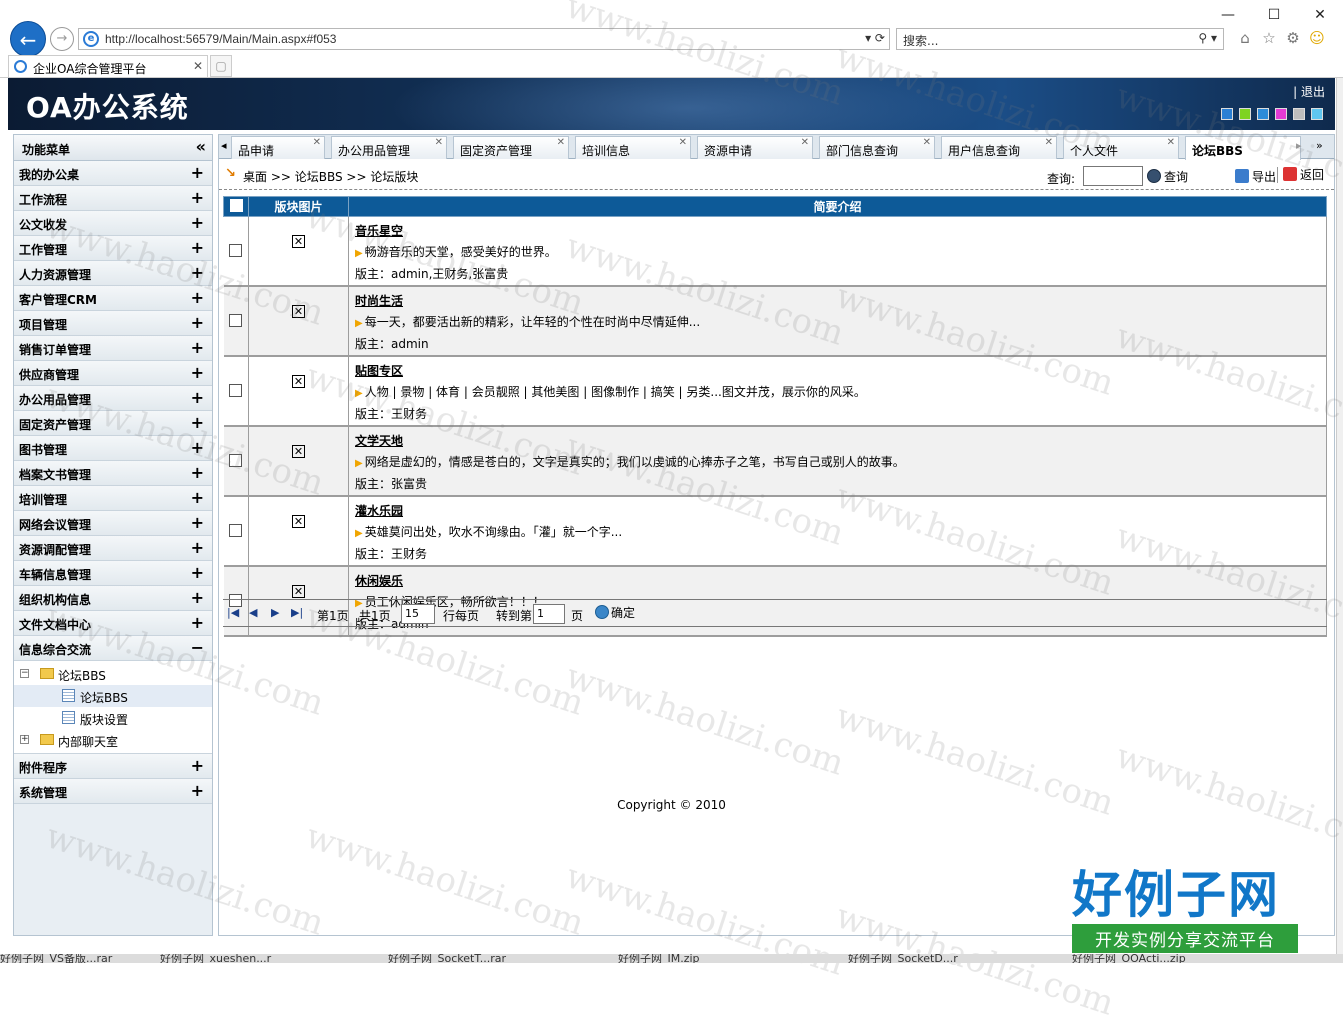  Describe the element at coordinates (256, 150) in the screenshot. I see `content-tab-label: 品申请` at that location.